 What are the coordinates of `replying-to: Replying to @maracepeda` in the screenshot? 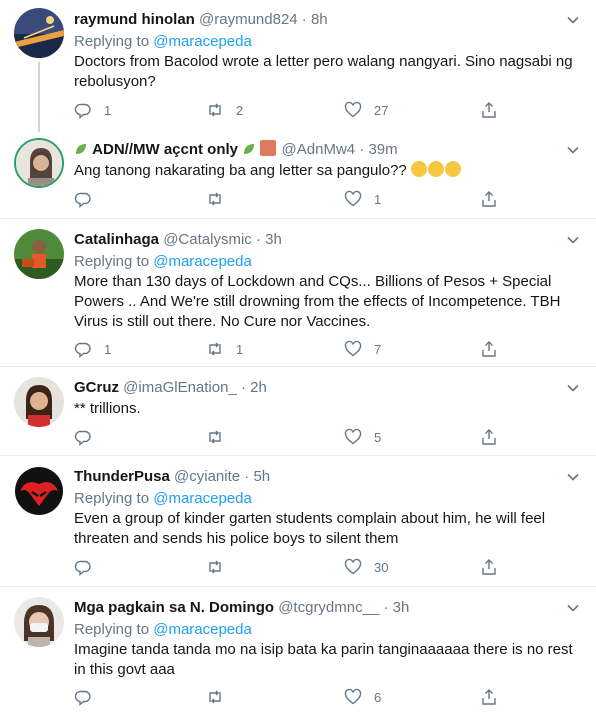 It's located at (163, 261).